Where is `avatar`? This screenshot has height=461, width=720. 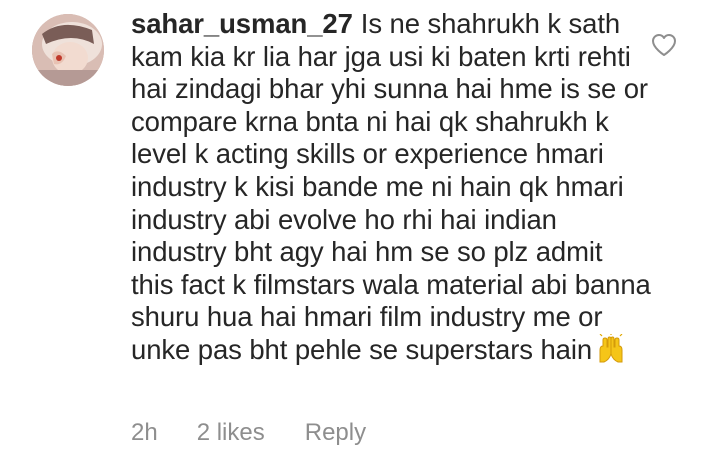
avatar is located at coordinates (68, 50).